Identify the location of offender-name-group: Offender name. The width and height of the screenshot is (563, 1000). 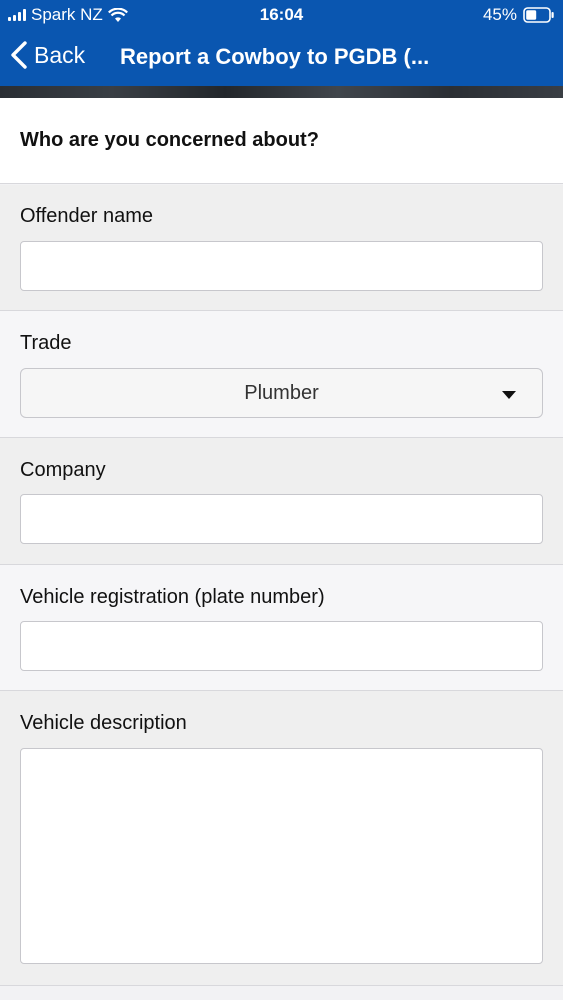
(281, 248).